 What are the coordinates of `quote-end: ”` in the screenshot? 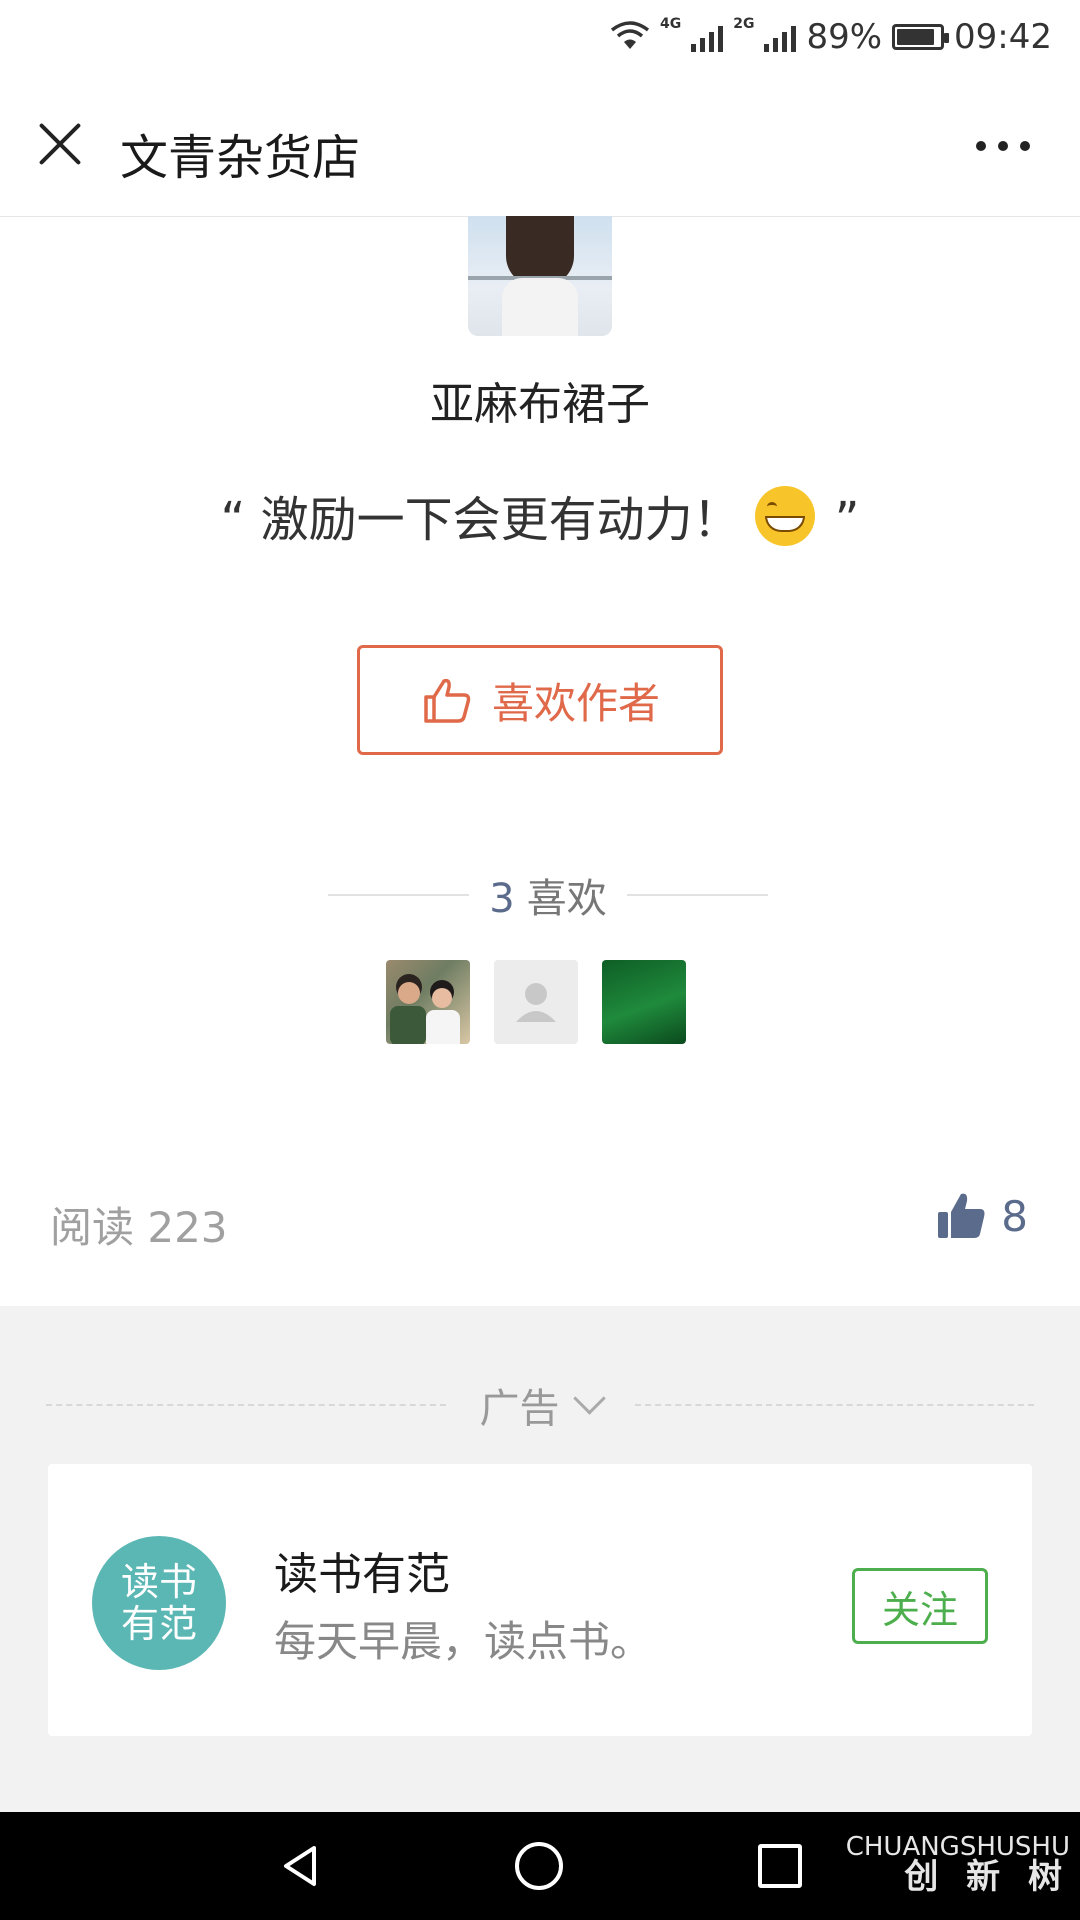 It's located at (847, 520).